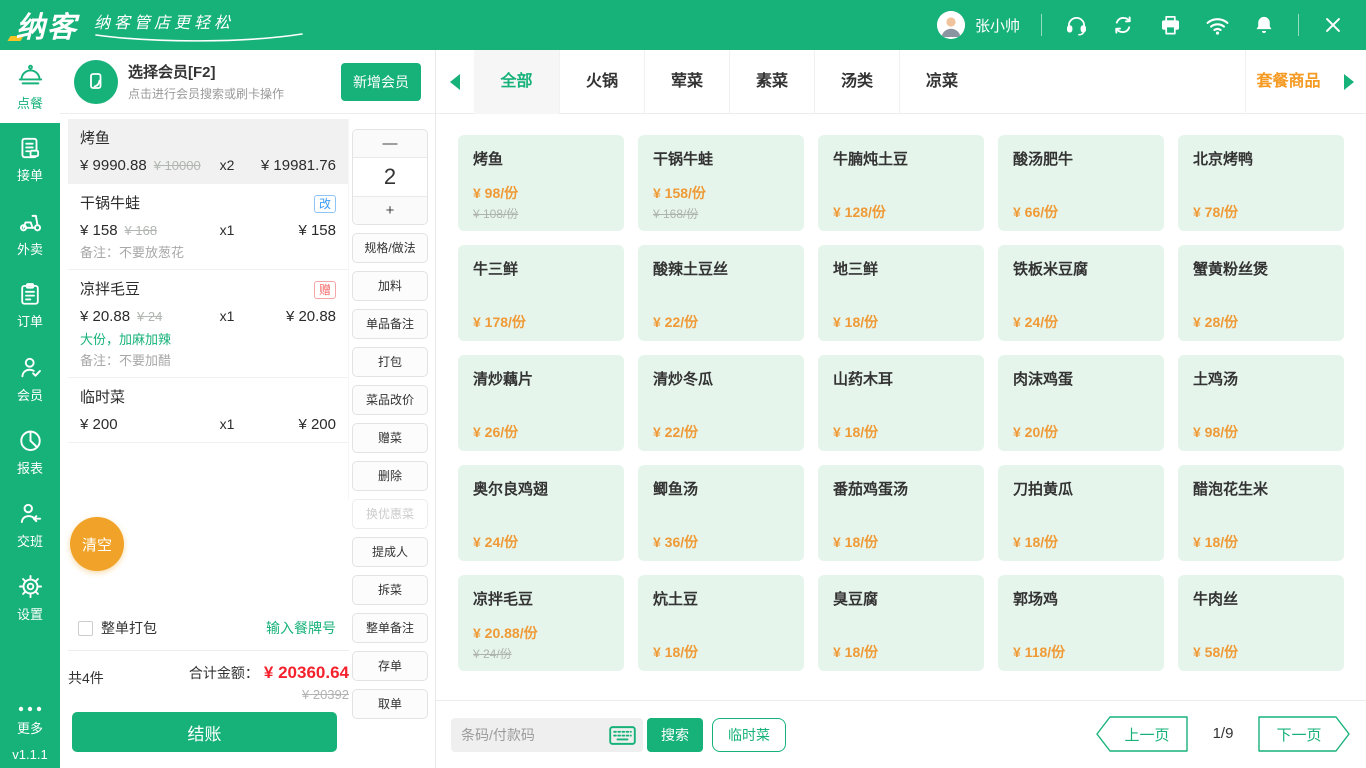  Describe the element at coordinates (390, 400) in the screenshot. I see `action-button-change-price: 菜品改价` at that location.